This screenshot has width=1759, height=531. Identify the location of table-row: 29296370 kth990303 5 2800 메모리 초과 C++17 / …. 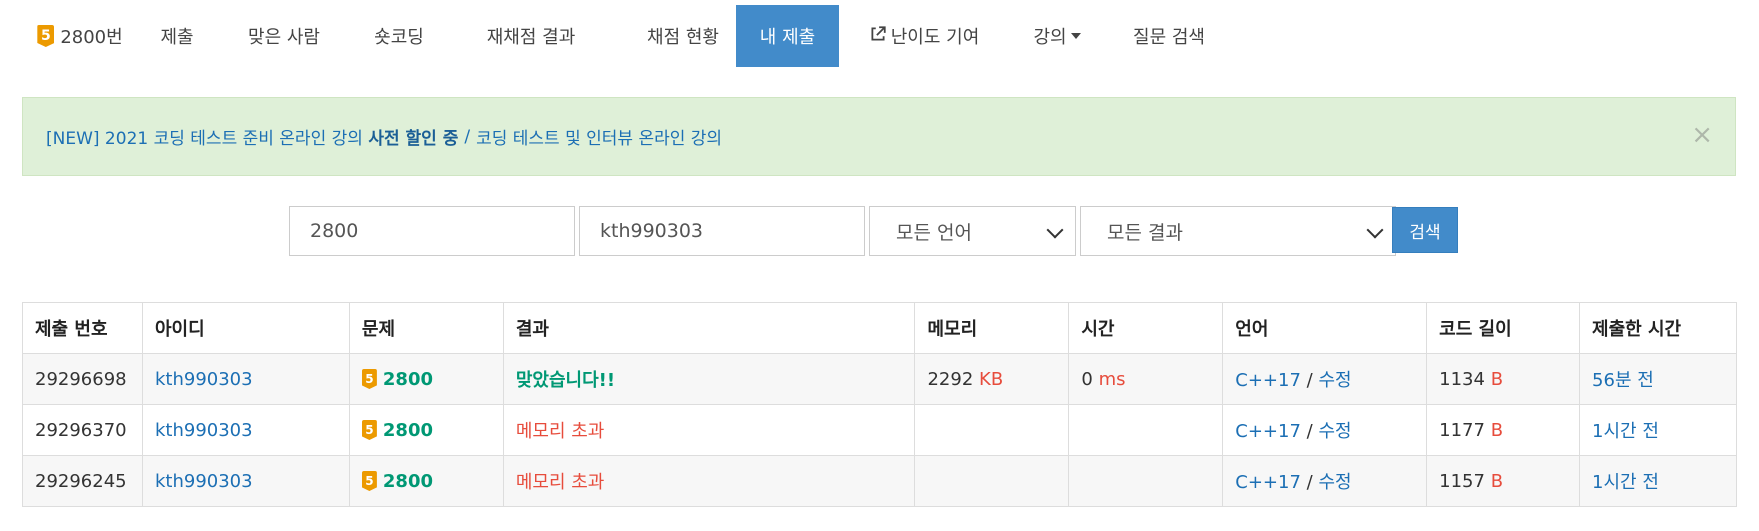
(879, 430).